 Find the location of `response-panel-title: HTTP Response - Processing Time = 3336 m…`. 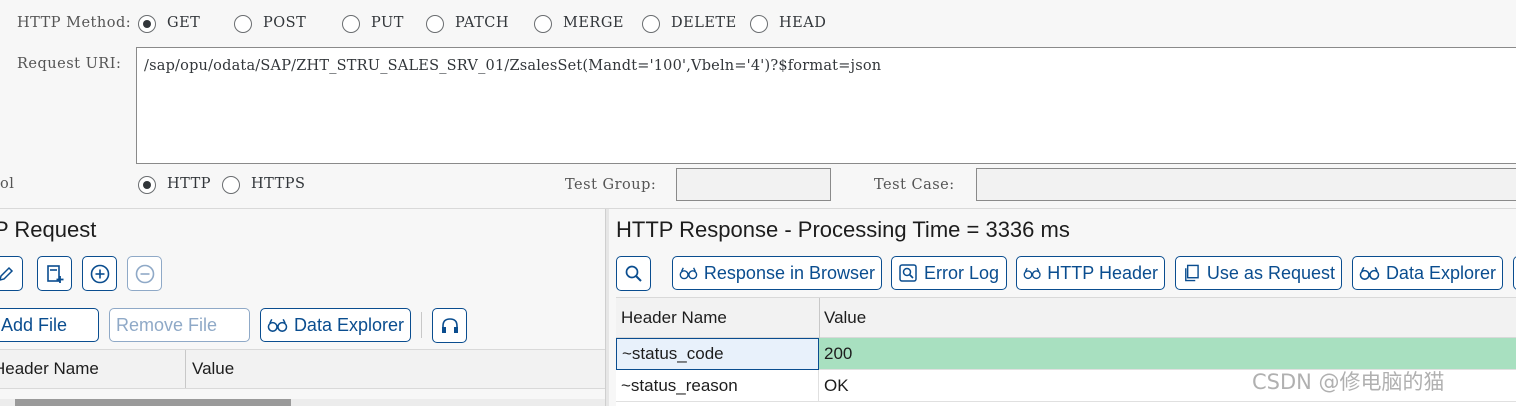

response-panel-title: HTTP Response - Processing Time = 3336 m… is located at coordinates (843, 229).